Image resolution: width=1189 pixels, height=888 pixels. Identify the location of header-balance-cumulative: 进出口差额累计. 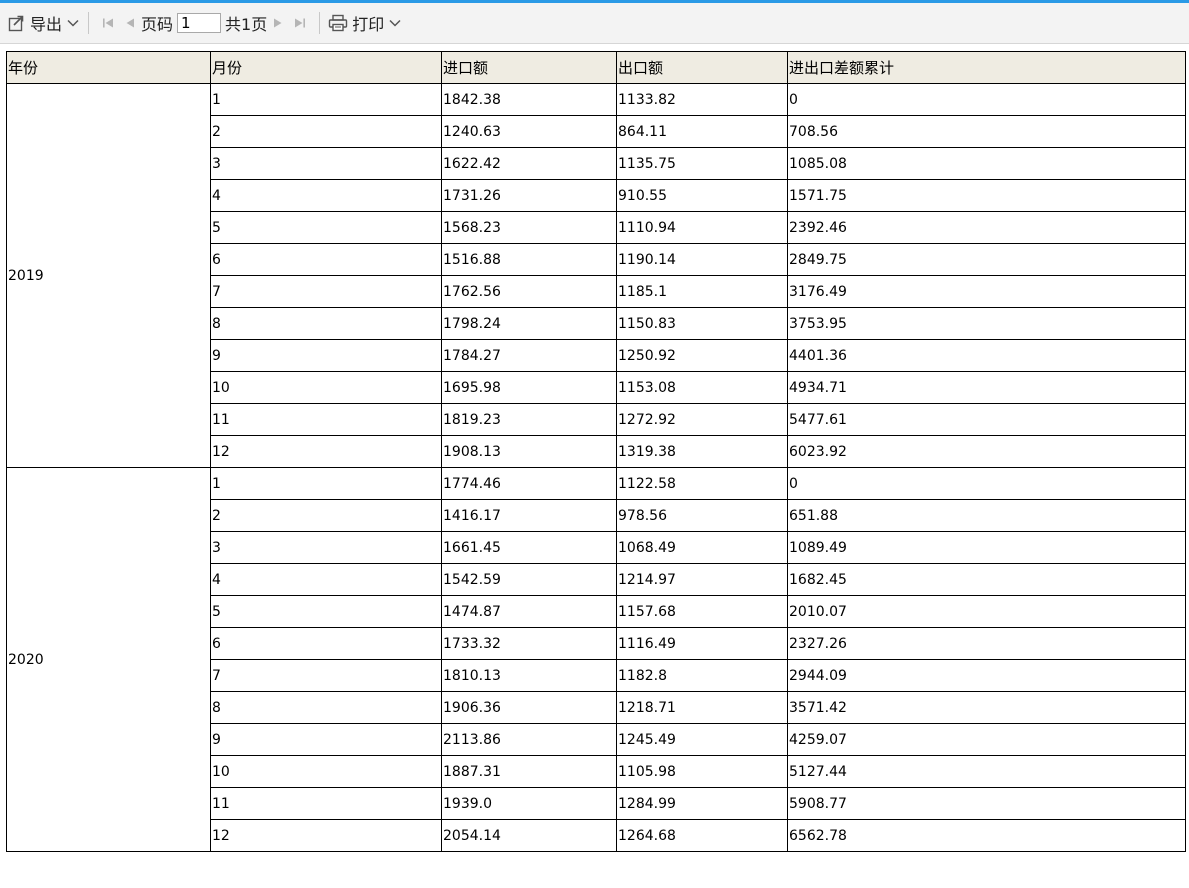
(986, 67).